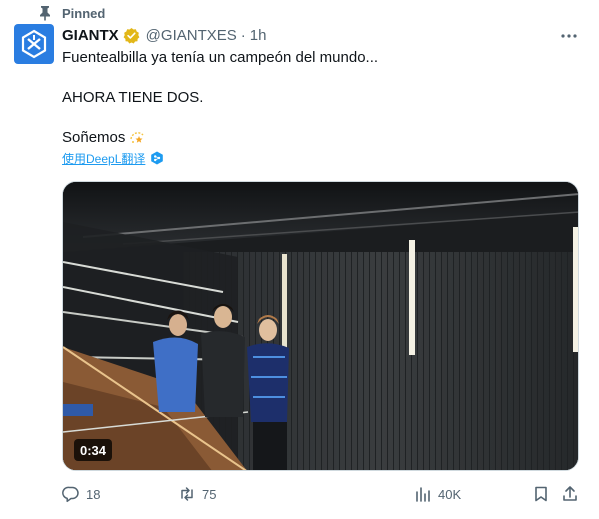 This screenshot has height=519, width=599. Describe the element at coordinates (45, 13) in the screenshot. I see `pin-icon` at that location.